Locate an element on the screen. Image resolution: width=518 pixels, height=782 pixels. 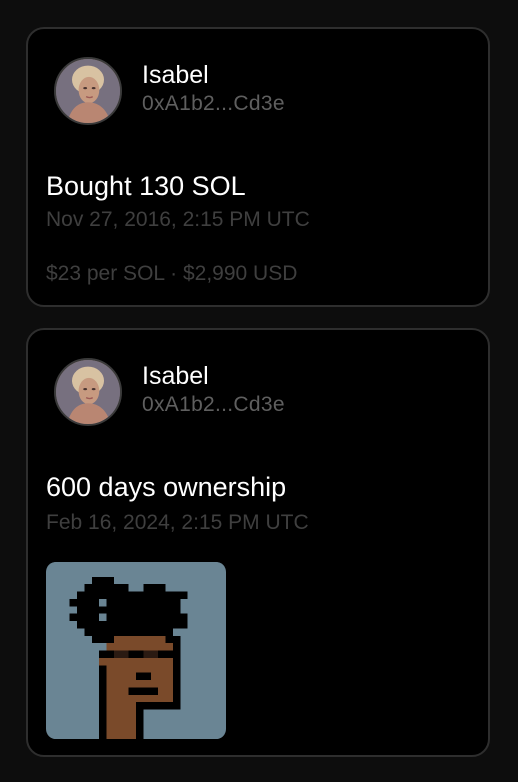
pixel-punk-icon is located at coordinates (136, 650).